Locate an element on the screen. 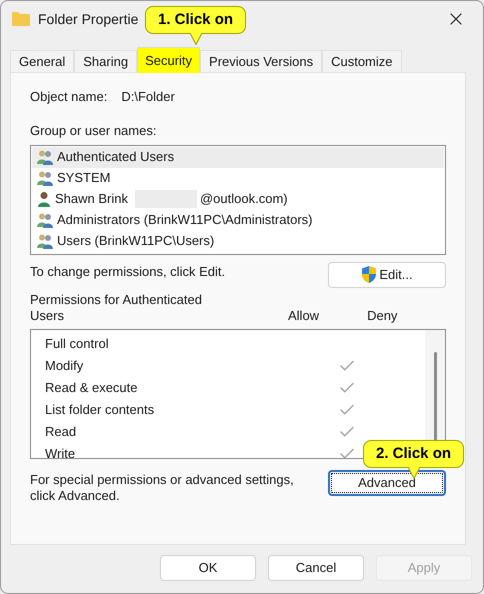  permission-name: Read is located at coordinates (61, 431).